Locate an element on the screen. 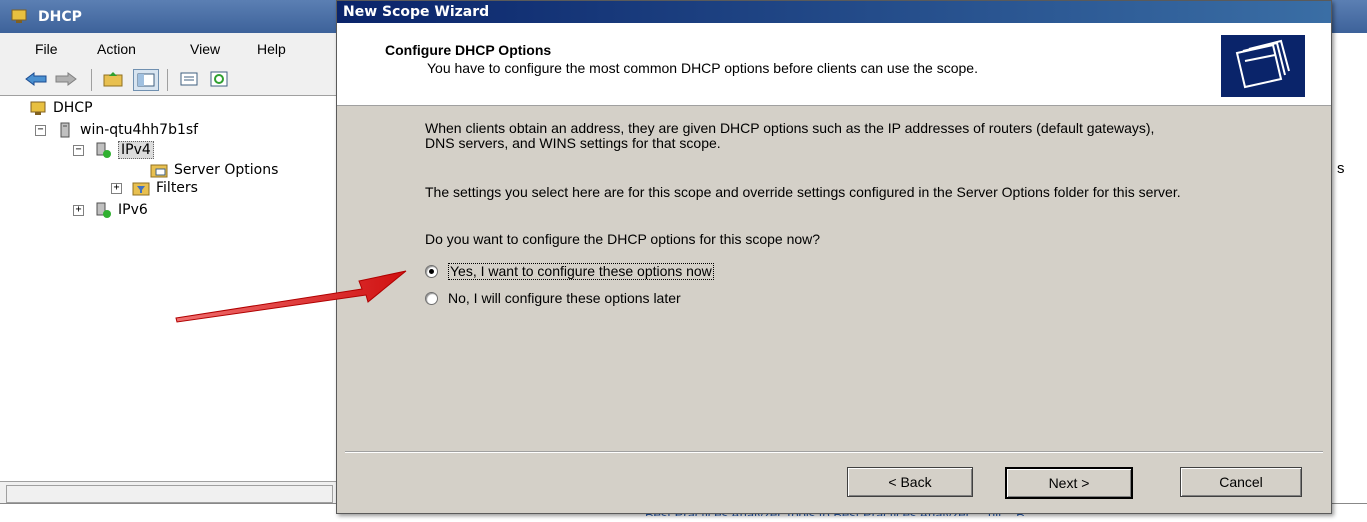 Image resolution: width=1367 pixels, height=522 pixels. menu-help: Help is located at coordinates (271, 49).